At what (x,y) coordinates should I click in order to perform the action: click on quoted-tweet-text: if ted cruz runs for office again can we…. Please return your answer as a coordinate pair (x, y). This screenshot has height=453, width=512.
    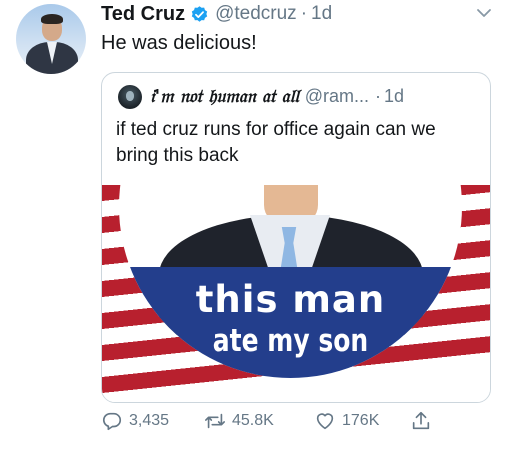
    Looking at the image, I should click on (276, 142).